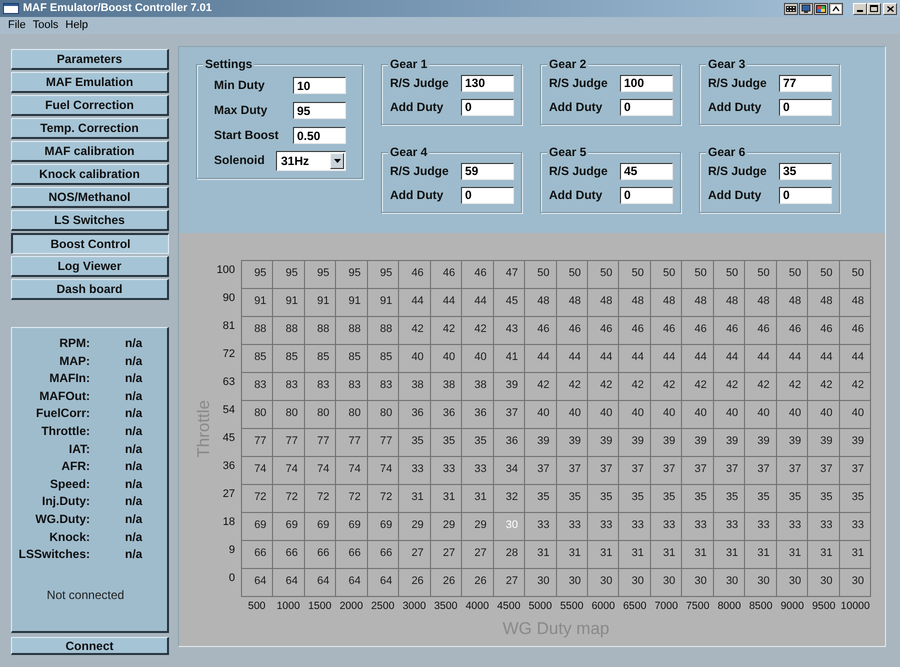 The height and width of the screenshot is (667, 900). Describe the element at coordinates (90, 220) in the screenshot. I see `nav-button: LS Switches` at that location.